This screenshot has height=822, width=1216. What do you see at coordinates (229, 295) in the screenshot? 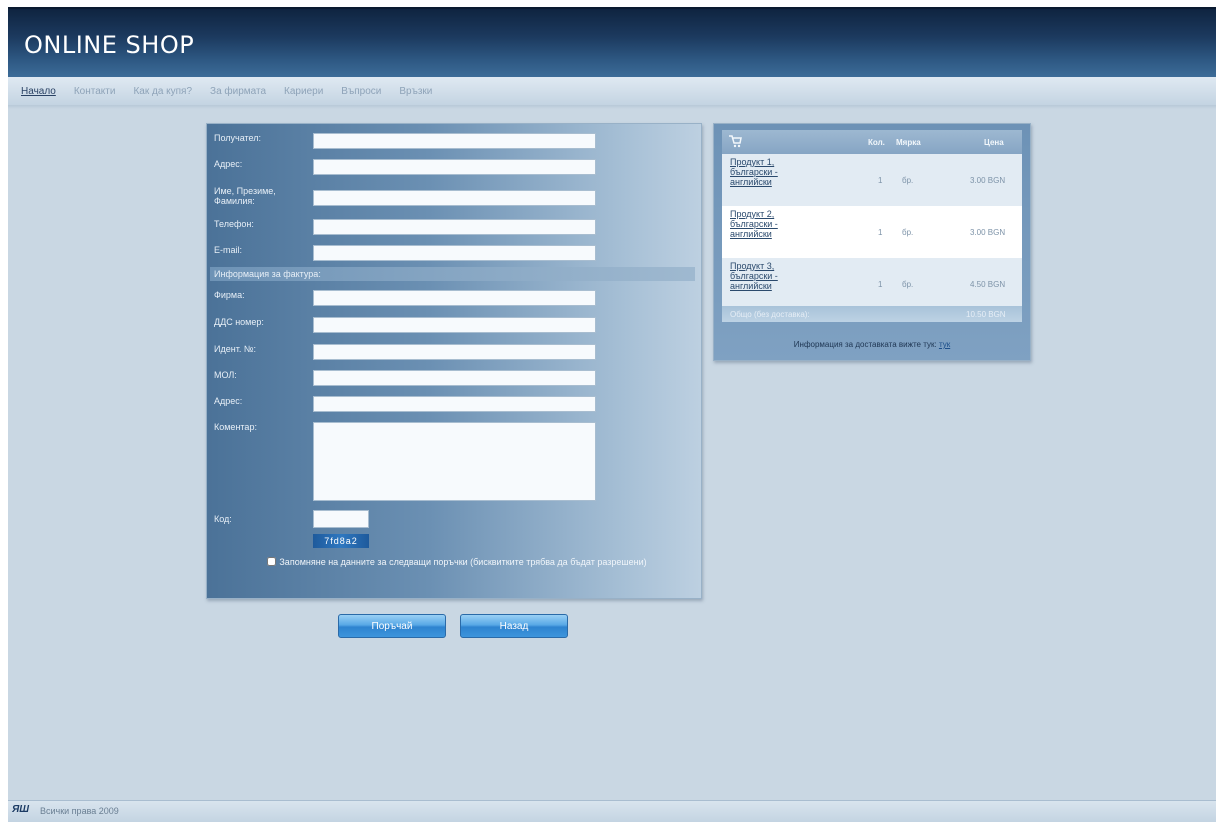
I see `company-label: Фирма:` at bounding box center [229, 295].